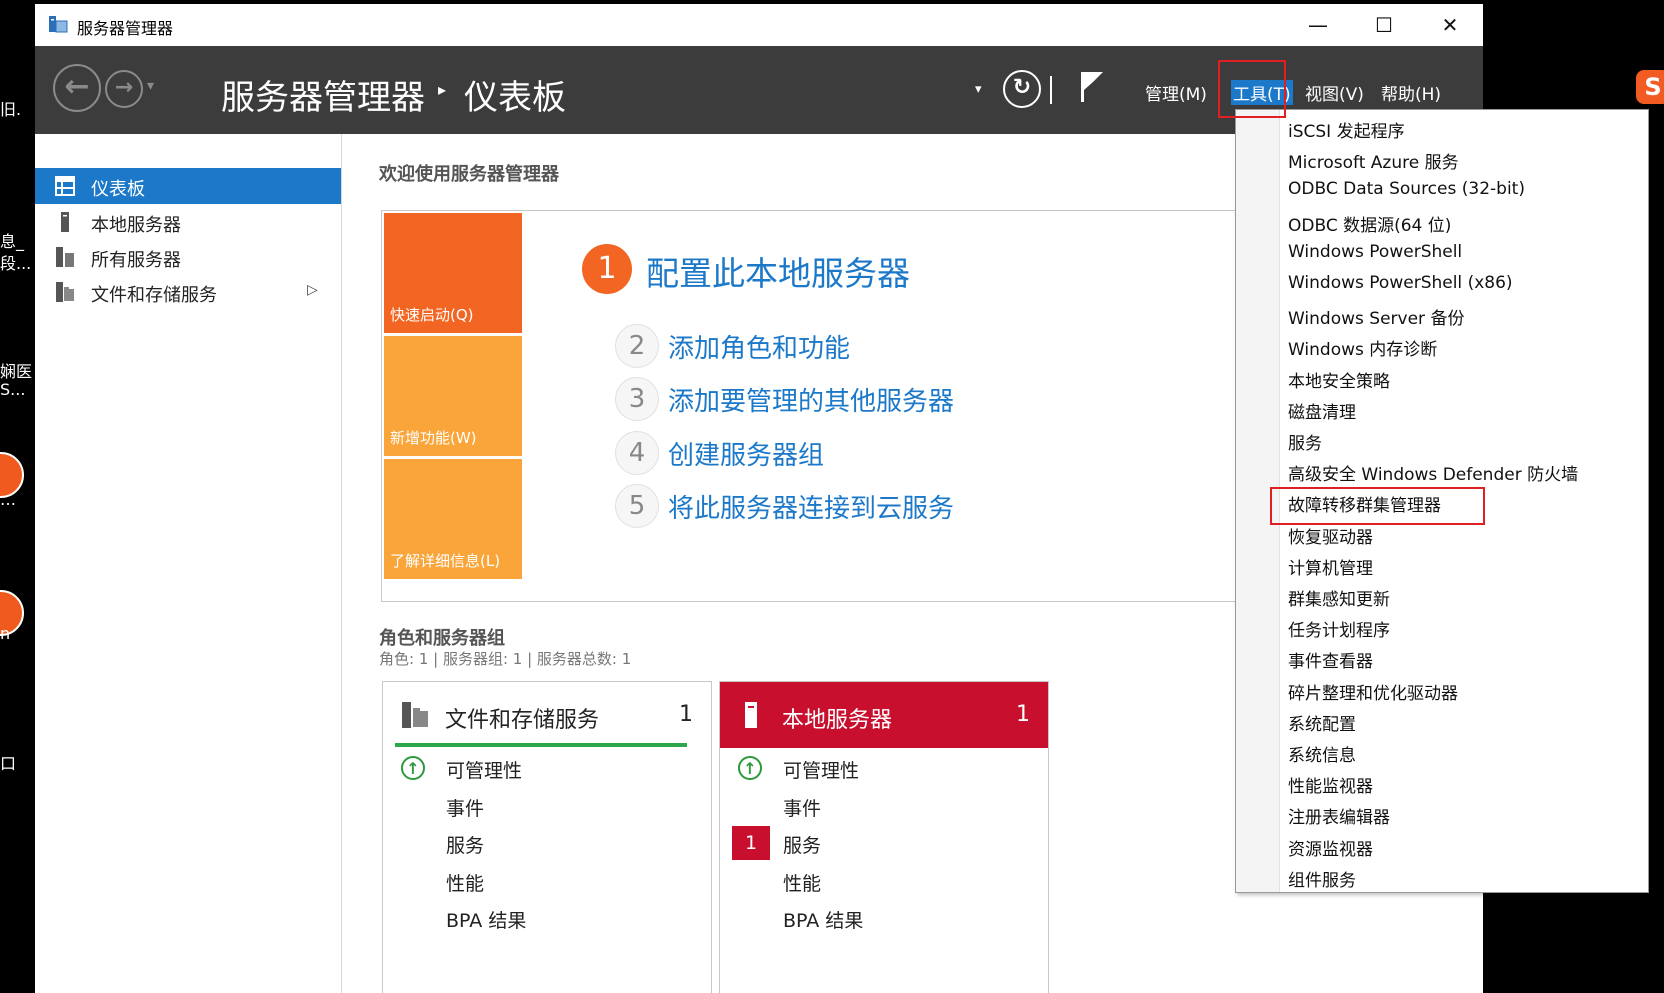  Describe the element at coordinates (125, 28) in the screenshot. I see `window-title: 服务器管理器` at that location.